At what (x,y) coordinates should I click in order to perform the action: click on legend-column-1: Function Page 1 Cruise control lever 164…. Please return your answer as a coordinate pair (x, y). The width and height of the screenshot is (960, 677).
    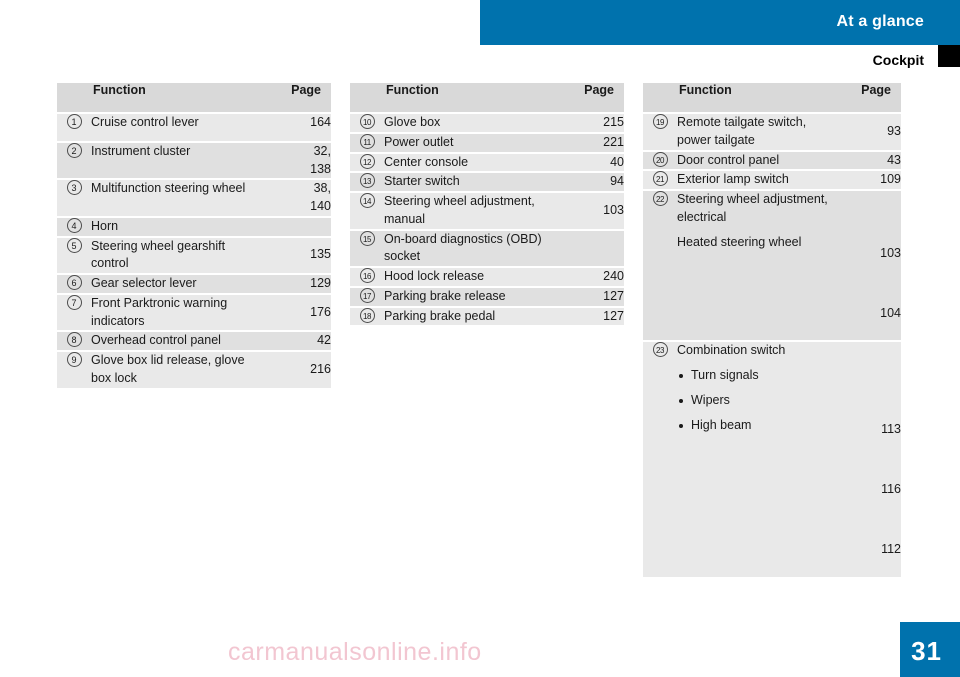
    Looking at the image, I should click on (194, 235).